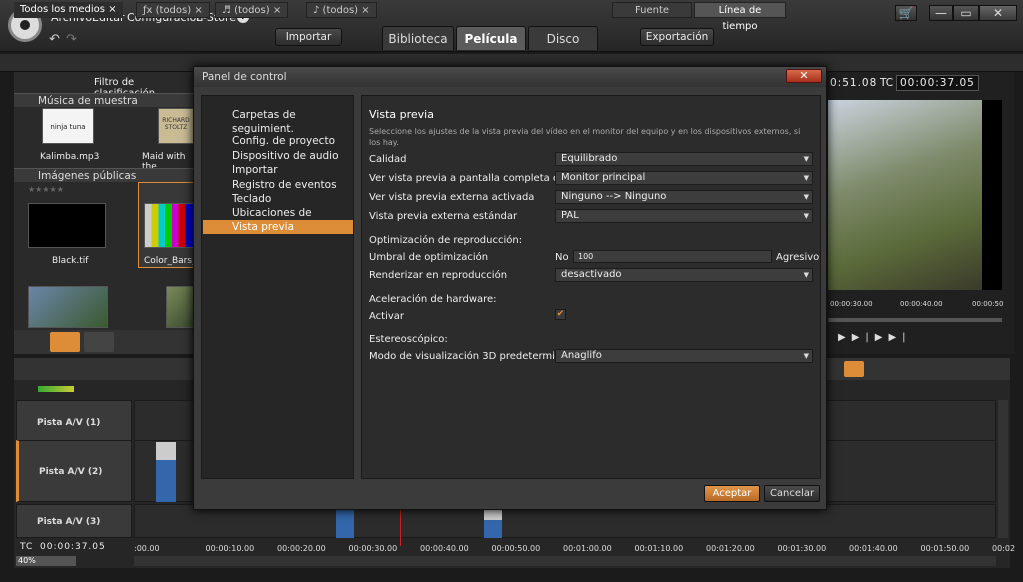 This screenshot has height=582, width=1023. Describe the element at coordinates (54, 39) in the screenshot. I see `undo-icon: ↶` at that location.